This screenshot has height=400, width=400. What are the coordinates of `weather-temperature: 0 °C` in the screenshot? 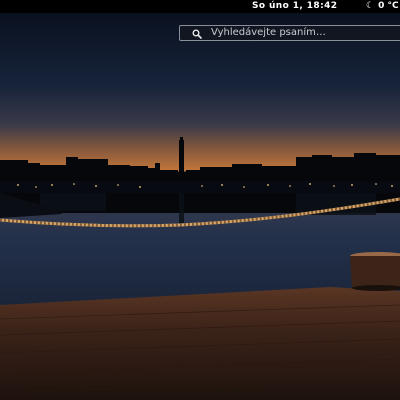 It's located at (388, 6).